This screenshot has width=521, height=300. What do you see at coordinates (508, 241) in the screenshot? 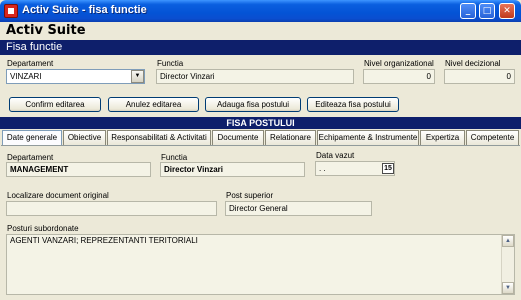
I see `scroll-up-icon: ▲` at bounding box center [508, 241].